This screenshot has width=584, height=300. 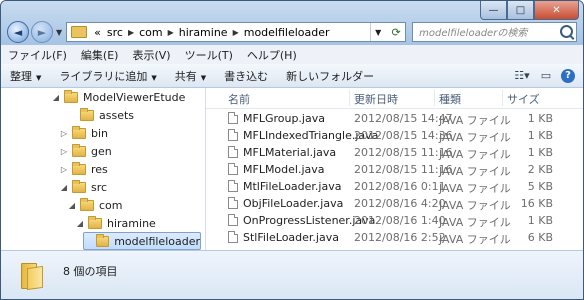 What do you see at coordinates (272, 55) in the screenshot?
I see `menu-help: ヘルプ(H)` at bounding box center [272, 55].